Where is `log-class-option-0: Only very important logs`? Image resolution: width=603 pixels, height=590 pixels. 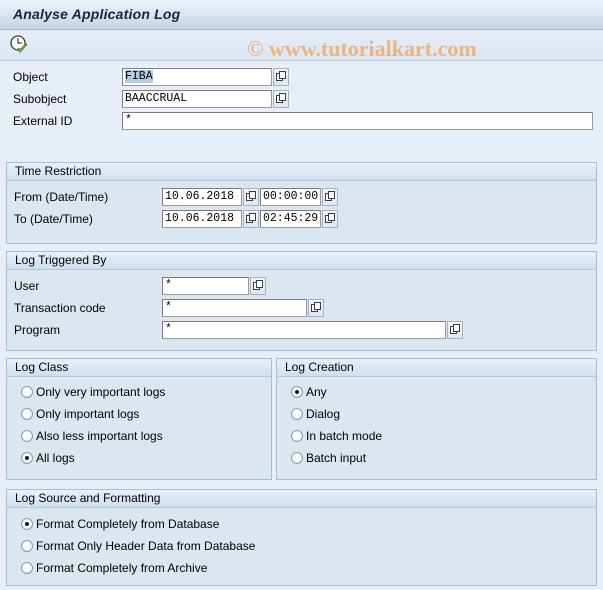
log-class-option-0: Only very important logs is located at coordinates (139, 393).